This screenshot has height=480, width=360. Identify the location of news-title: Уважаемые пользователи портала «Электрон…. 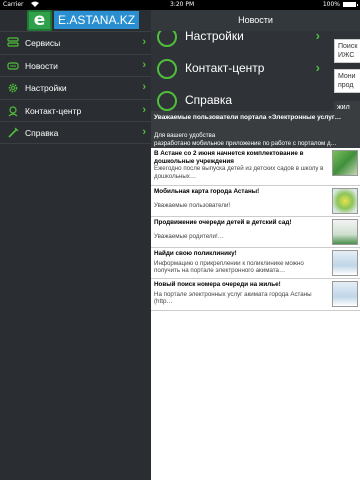
(248, 117).